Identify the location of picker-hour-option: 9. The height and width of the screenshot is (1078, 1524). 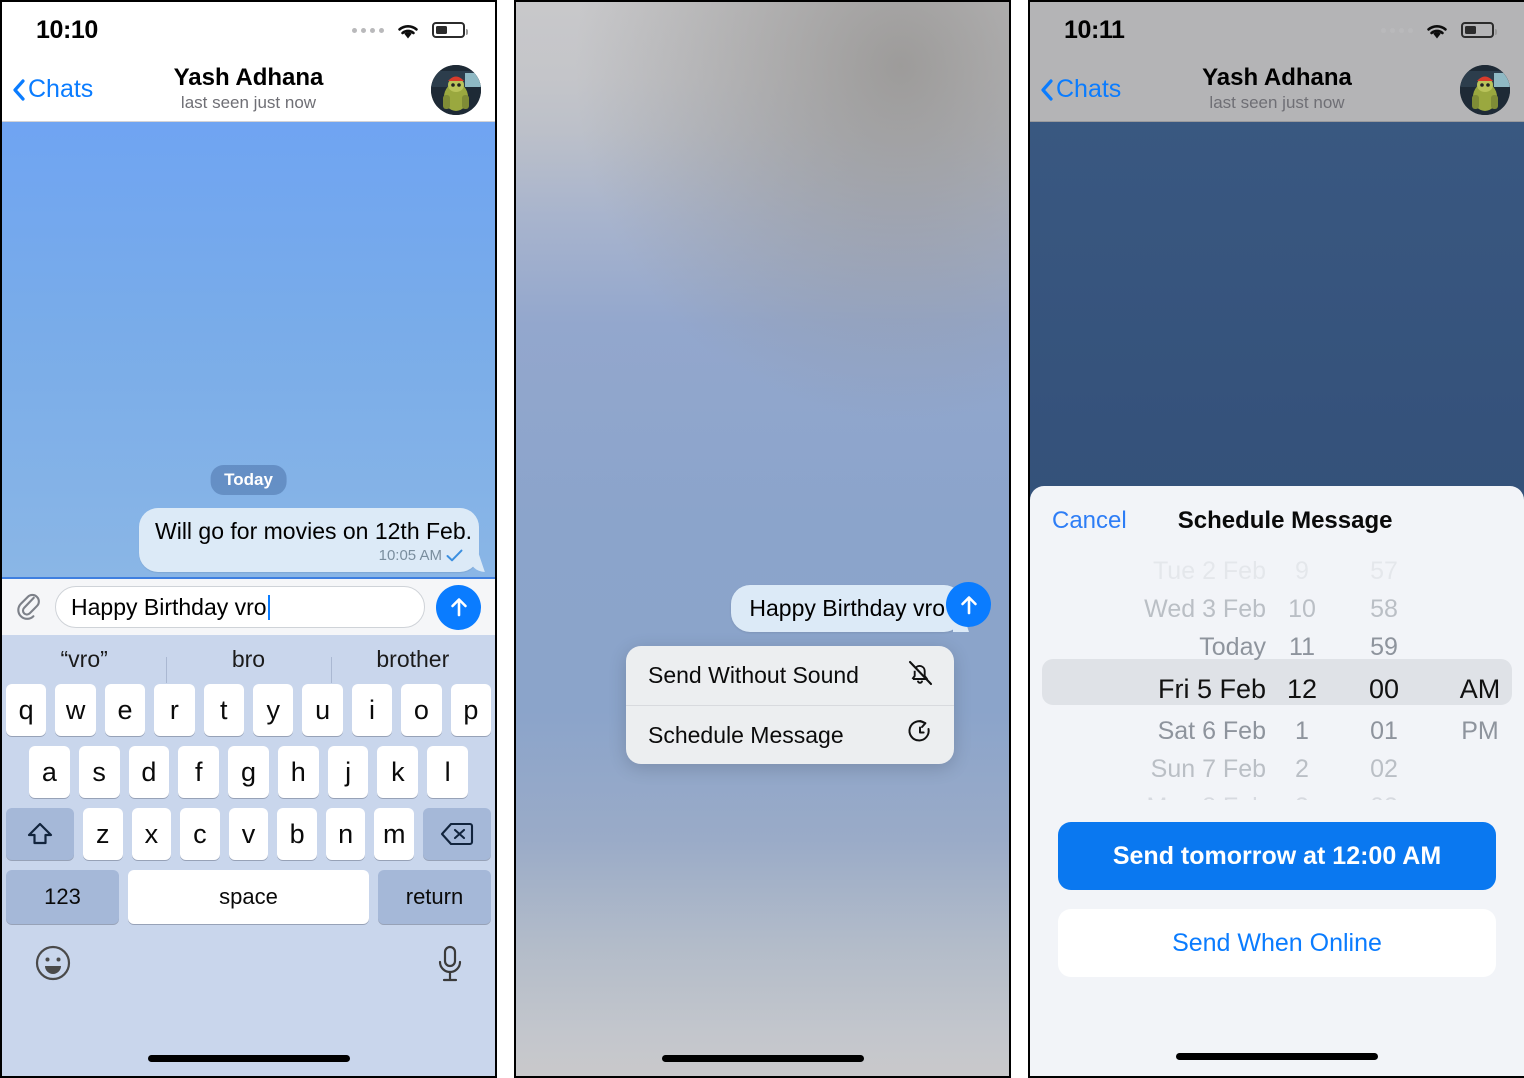
(1302, 571).